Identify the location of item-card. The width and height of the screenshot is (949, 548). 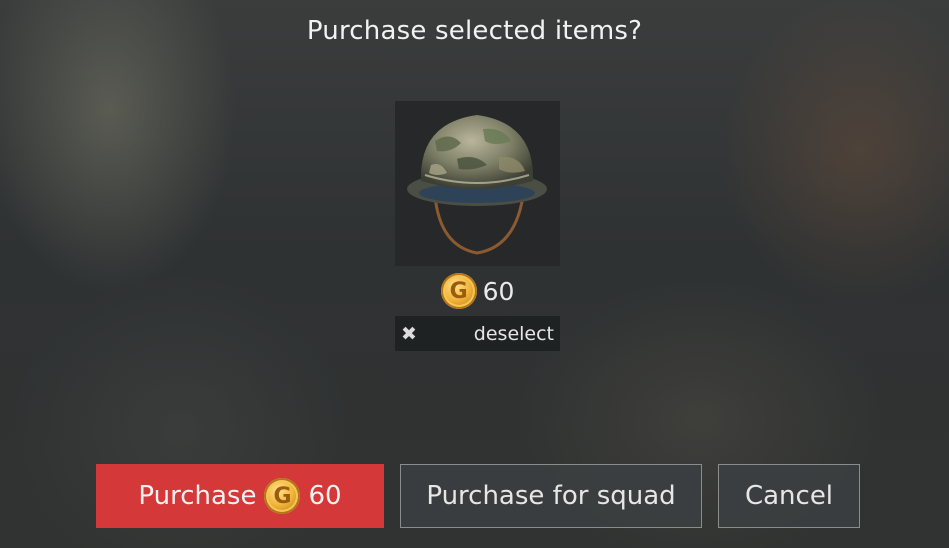
(477, 183).